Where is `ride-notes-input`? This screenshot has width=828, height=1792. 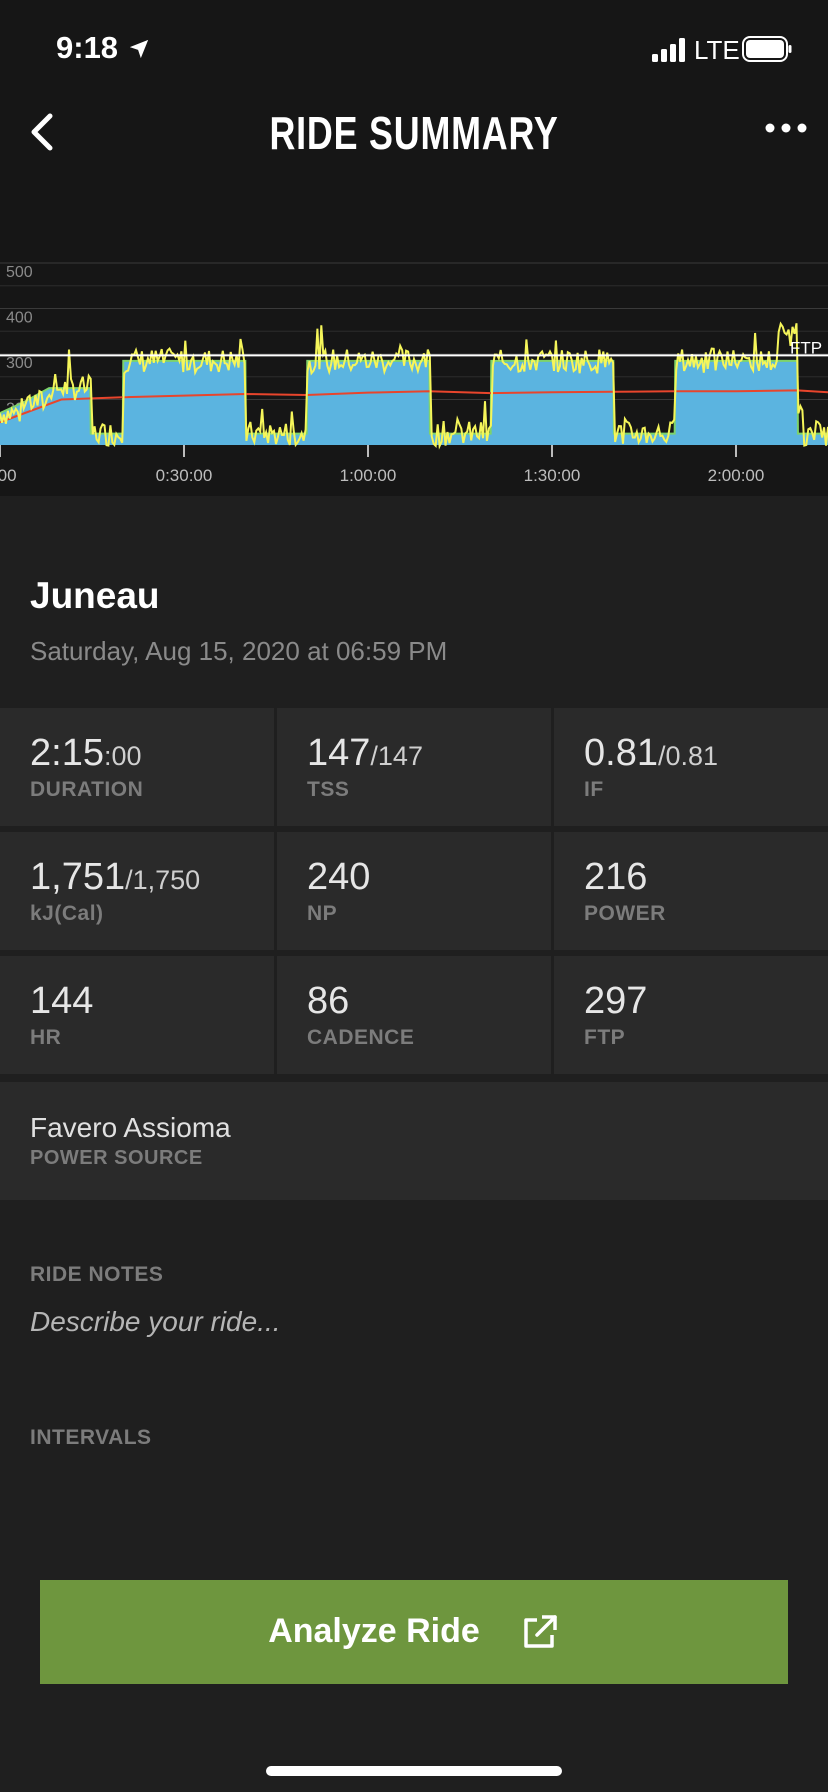
ride-notes-input is located at coordinates (410, 1322).